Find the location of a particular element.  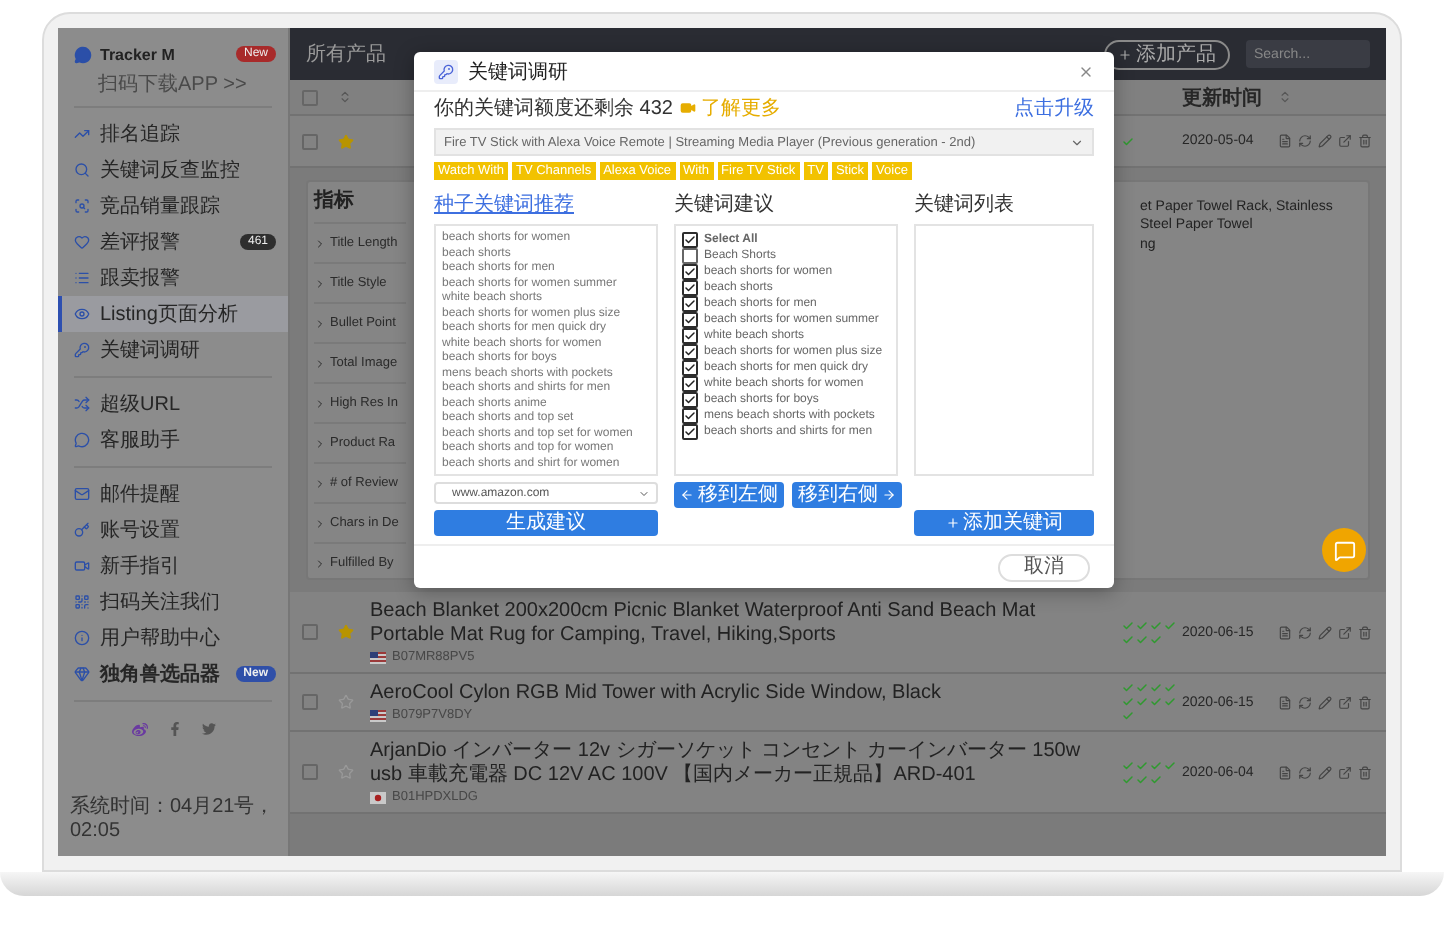

nav-item: 竞品销量跟踪 is located at coordinates (173, 206).